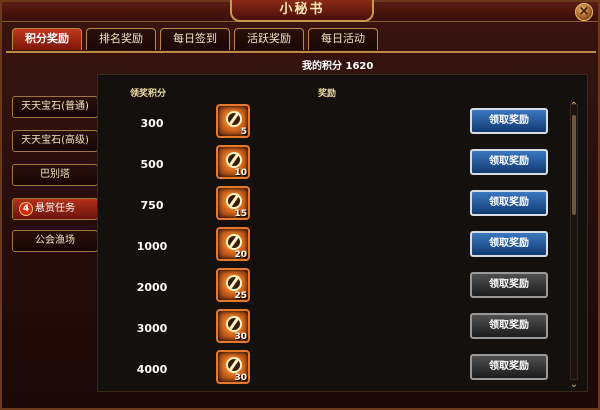  Describe the element at coordinates (55, 175) in the screenshot. I see `sidebar-item-babel-tower: 巴别塔` at that location.